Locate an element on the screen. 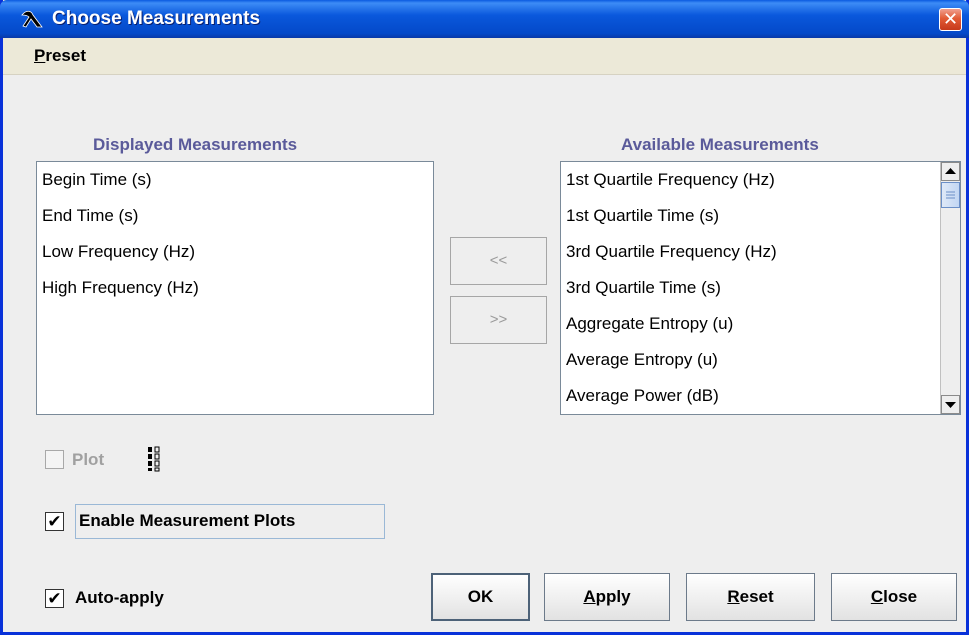 The width and height of the screenshot is (969, 635). reset-label: eset is located at coordinates (756, 596).